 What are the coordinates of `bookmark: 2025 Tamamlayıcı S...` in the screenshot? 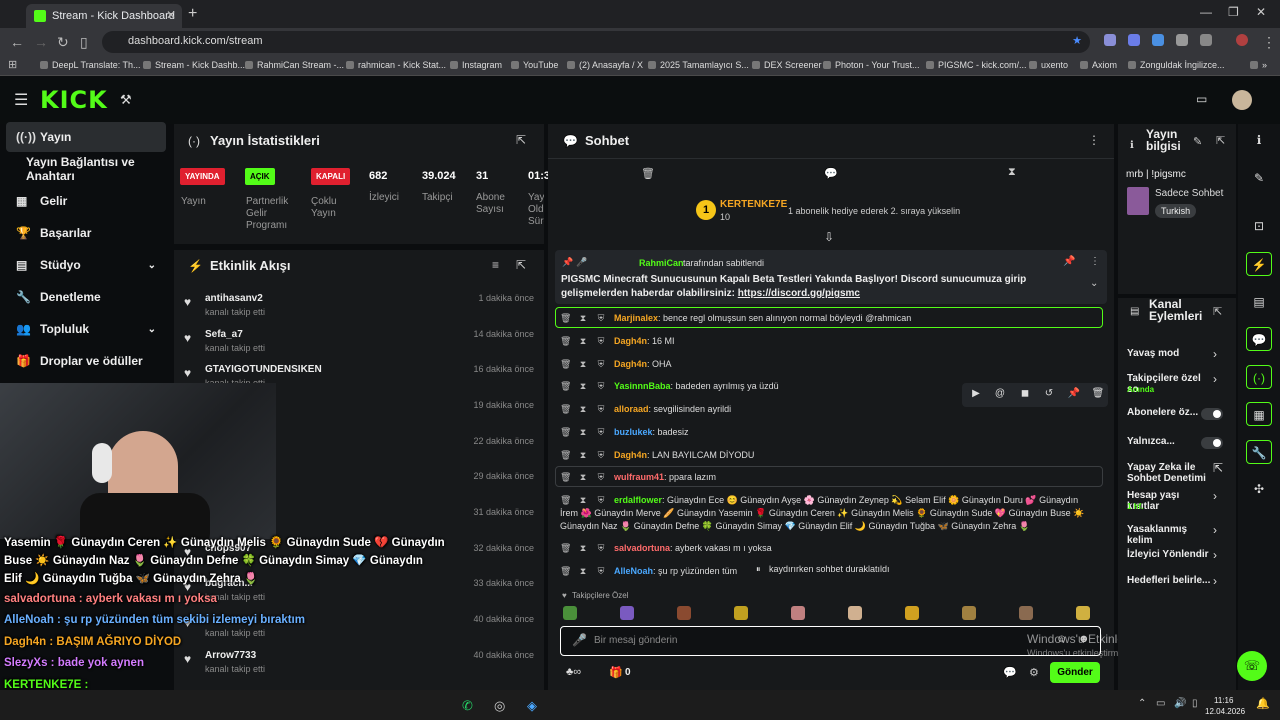 It's located at (698, 65).